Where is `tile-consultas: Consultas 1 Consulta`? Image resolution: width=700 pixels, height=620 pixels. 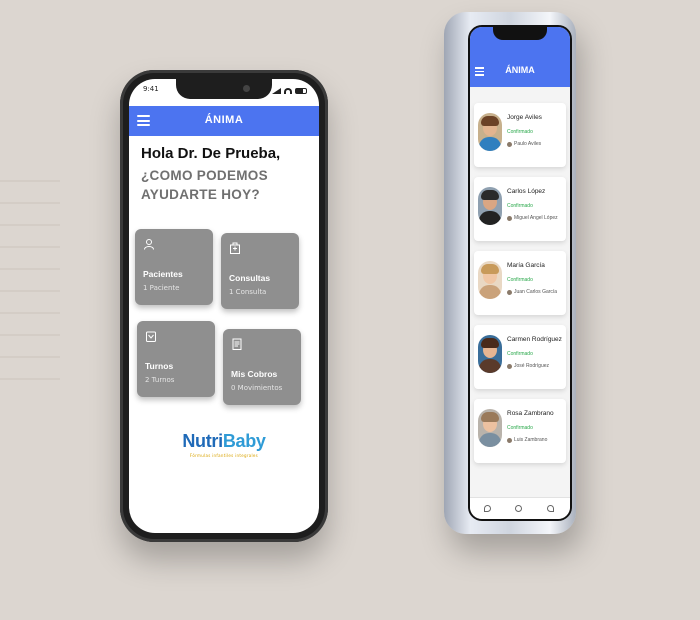 tile-consultas: Consultas 1 Consulta is located at coordinates (260, 271).